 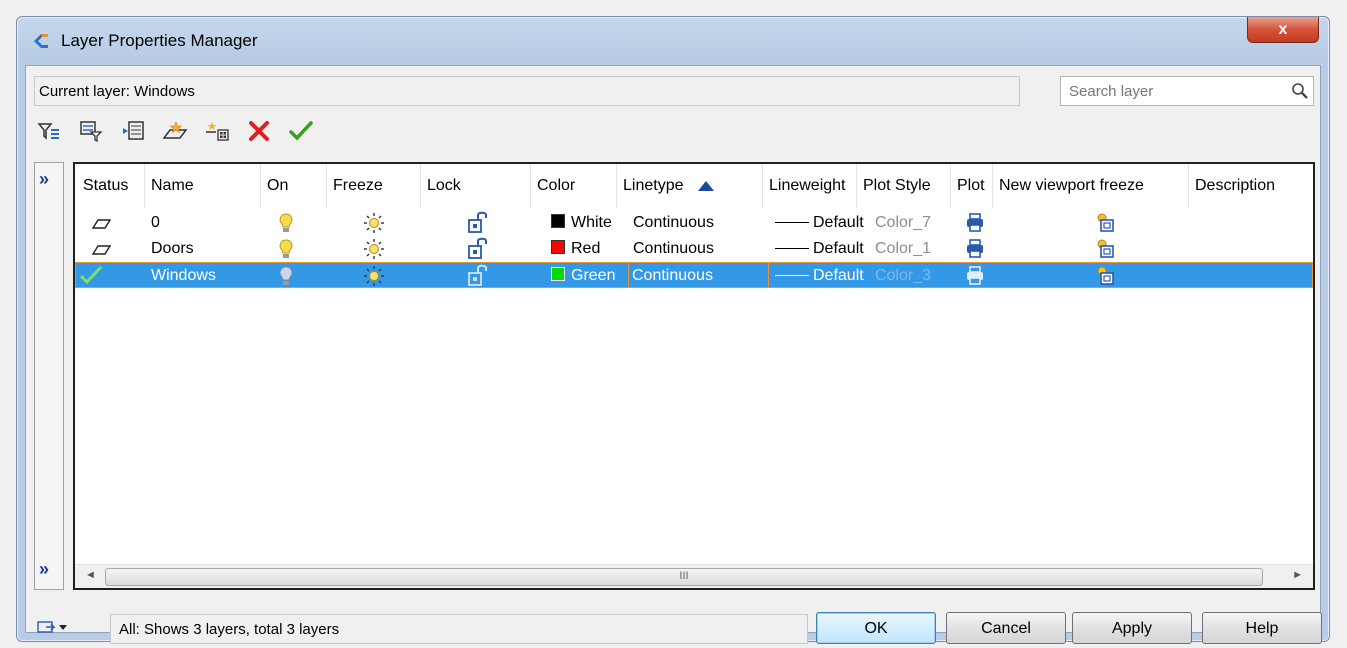 I want to click on column-header-color: Color, so click(x=574, y=186).